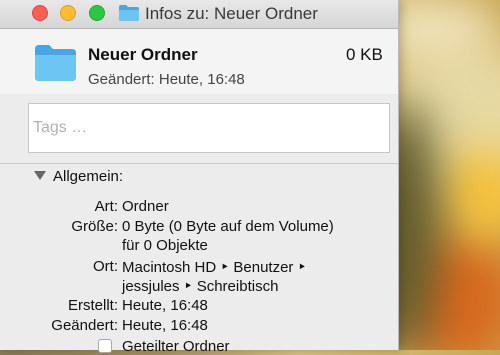 The width and height of the screenshot is (500, 355). Describe the element at coordinates (84, 325) in the screenshot. I see `modified-label: Geändert:` at that location.